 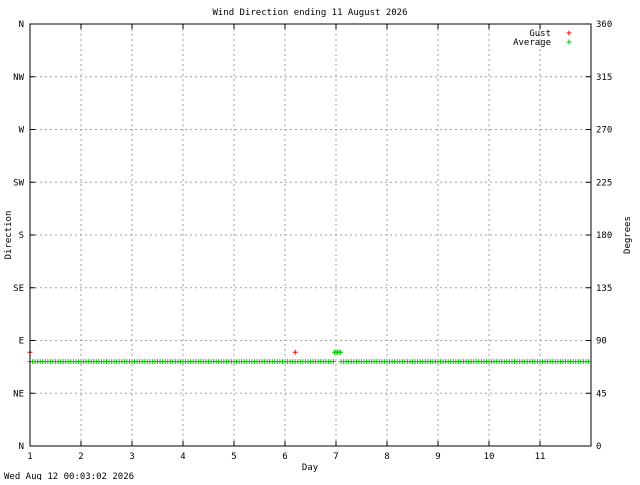 What do you see at coordinates (80, 457) in the screenshot?
I see `x-tick-label: 2` at bounding box center [80, 457].